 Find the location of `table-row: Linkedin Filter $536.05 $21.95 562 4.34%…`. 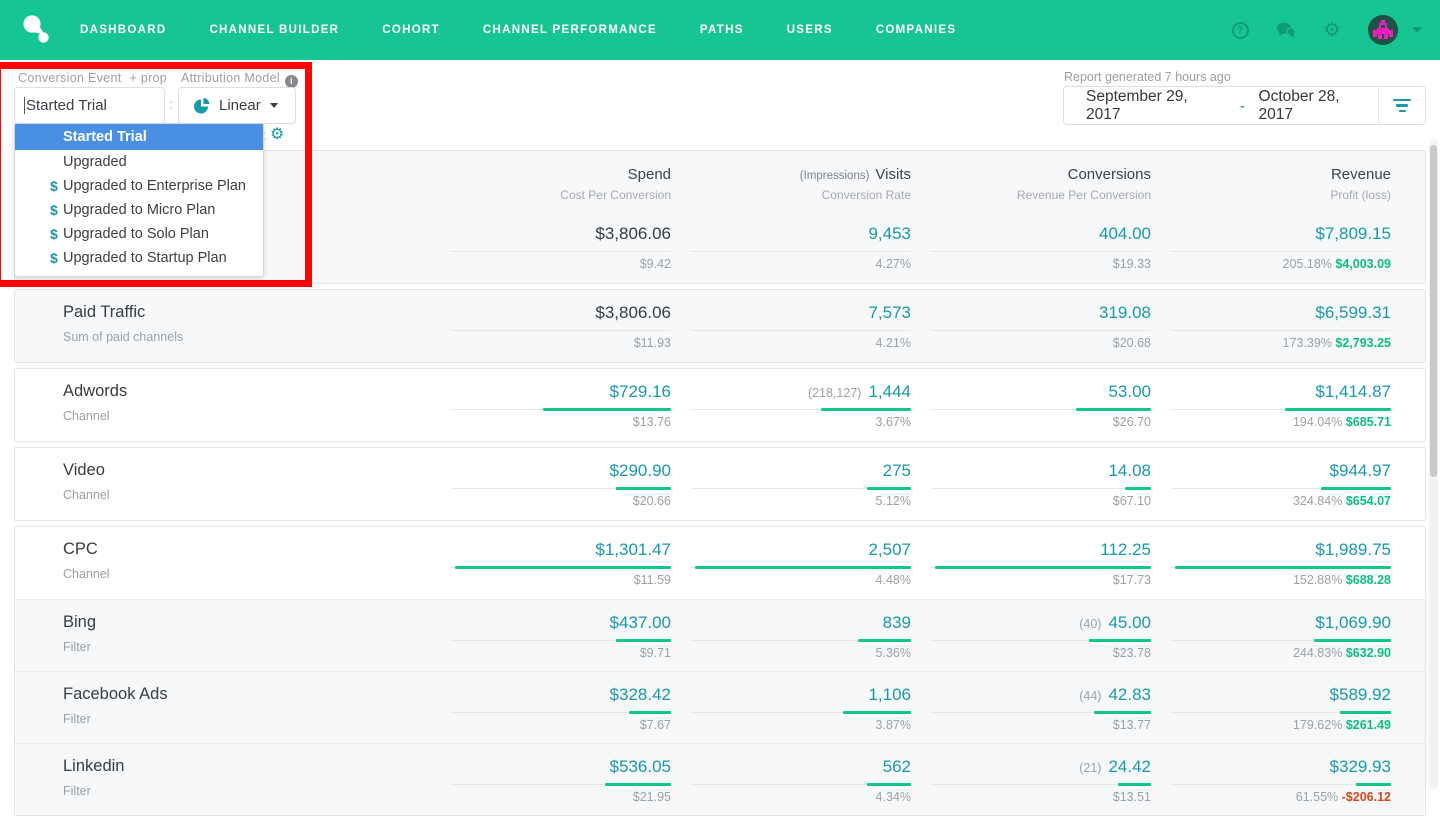

table-row: Linkedin Filter $536.05 $21.95 562 4.34%… is located at coordinates (720, 779).